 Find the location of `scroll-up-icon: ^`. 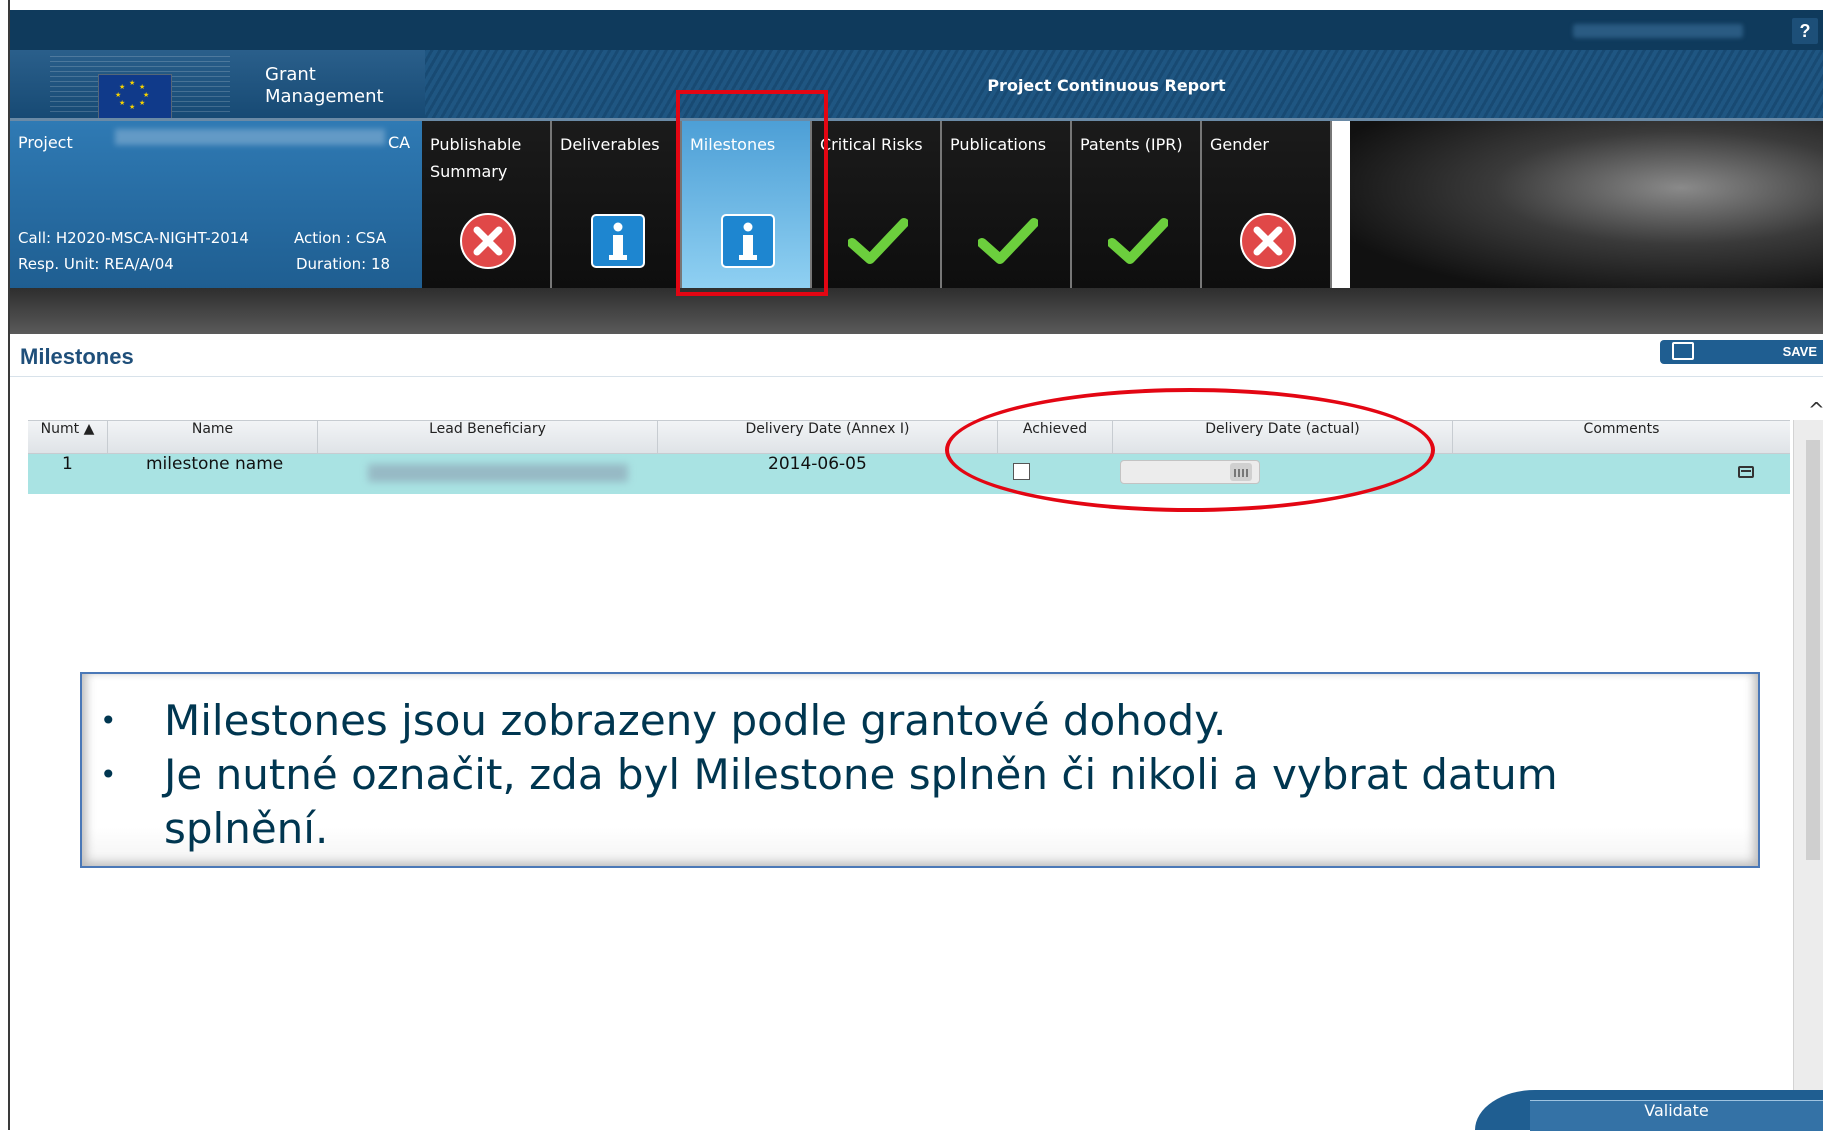

scroll-up-icon: ^ is located at coordinates (1815, 410).